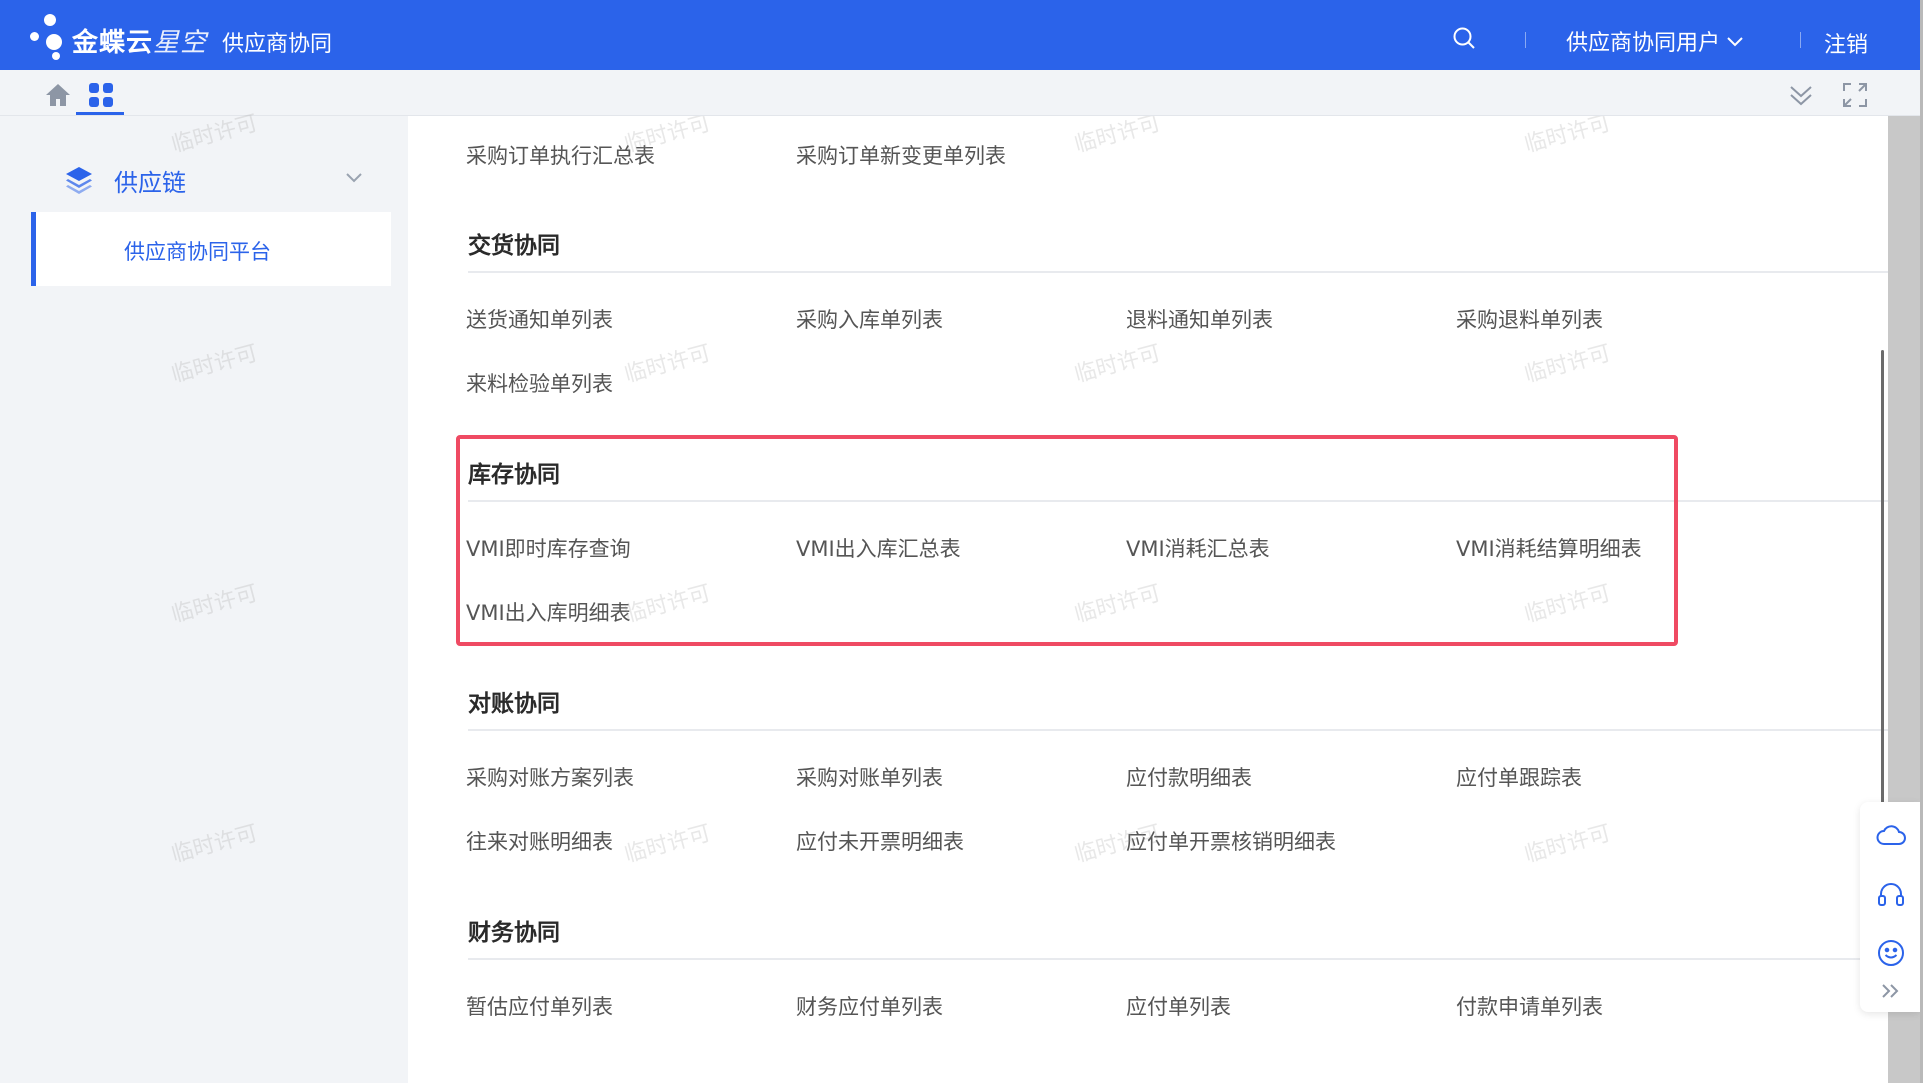 The height and width of the screenshot is (1083, 1923). What do you see at coordinates (50, 36) in the screenshot?
I see `kingdee-logo-icon` at bounding box center [50, 36].